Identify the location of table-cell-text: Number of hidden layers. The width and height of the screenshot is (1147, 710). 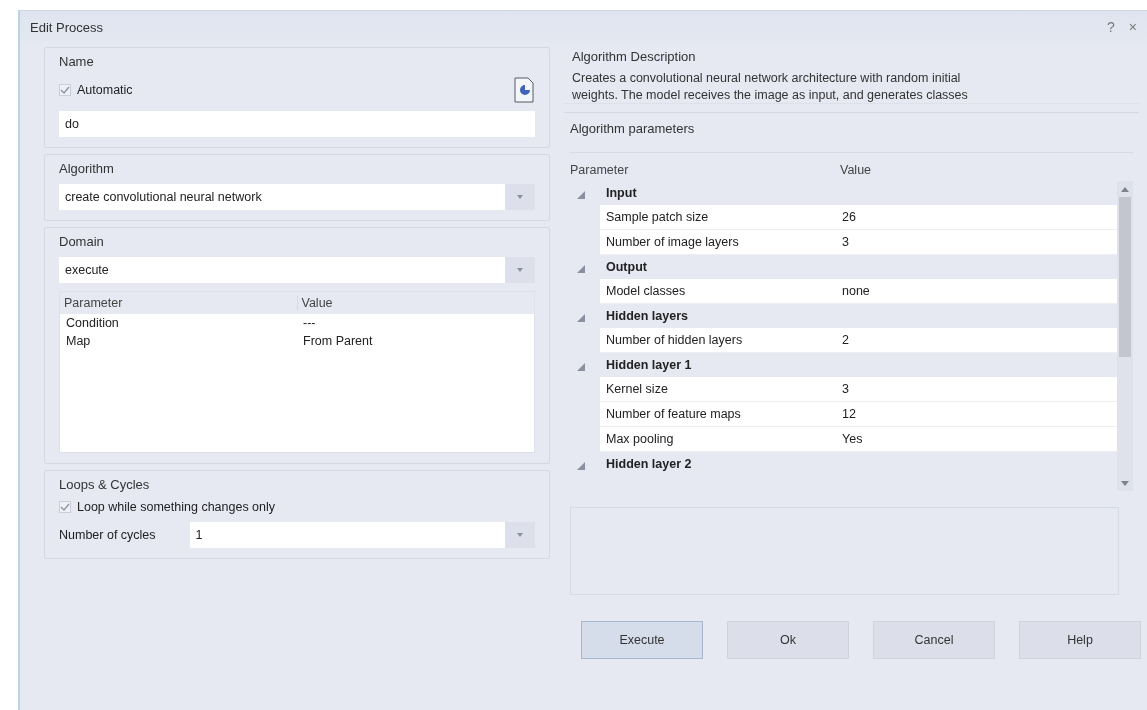
(674, 340).